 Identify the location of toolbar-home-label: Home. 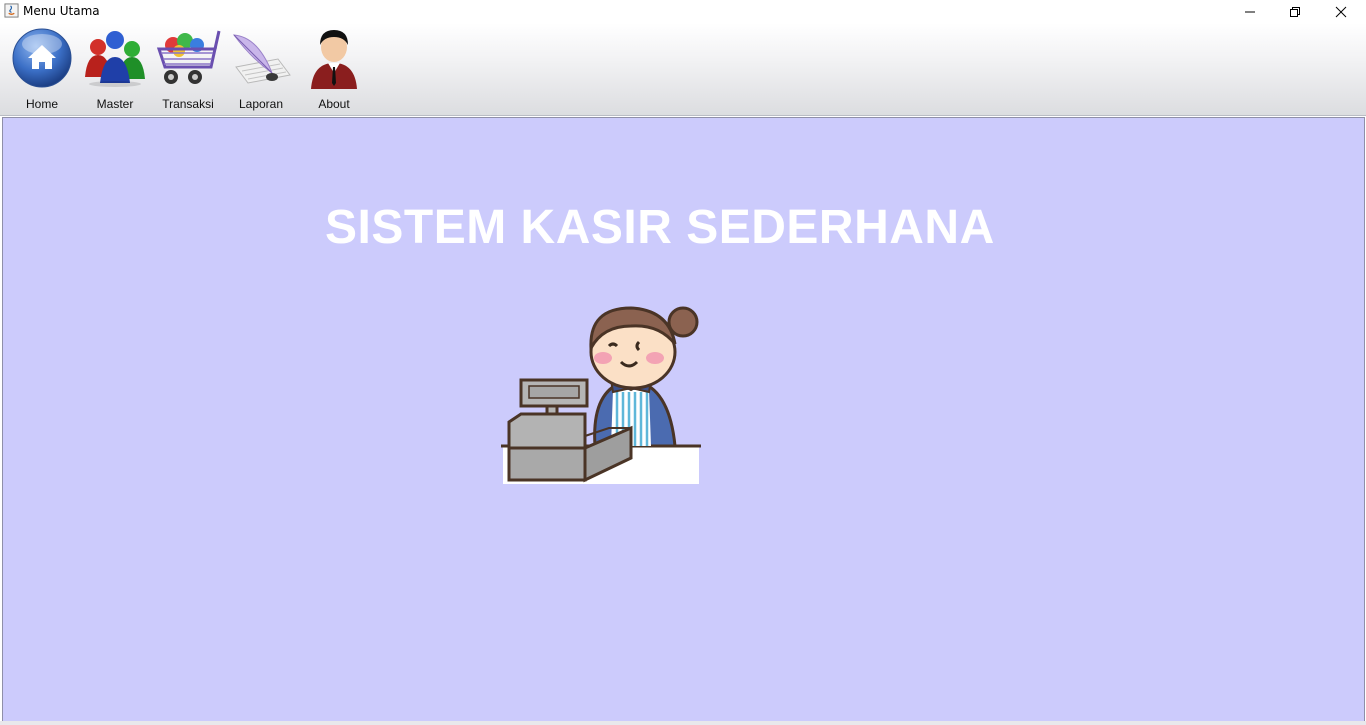
(41, 104).